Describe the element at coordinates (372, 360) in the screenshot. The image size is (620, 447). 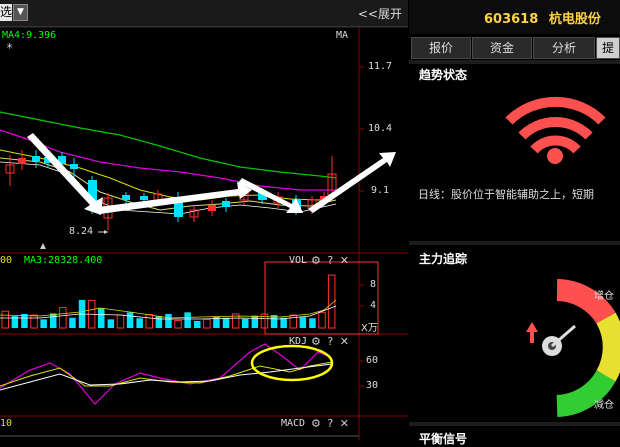
I see `kdj-tick: 60` at that location.